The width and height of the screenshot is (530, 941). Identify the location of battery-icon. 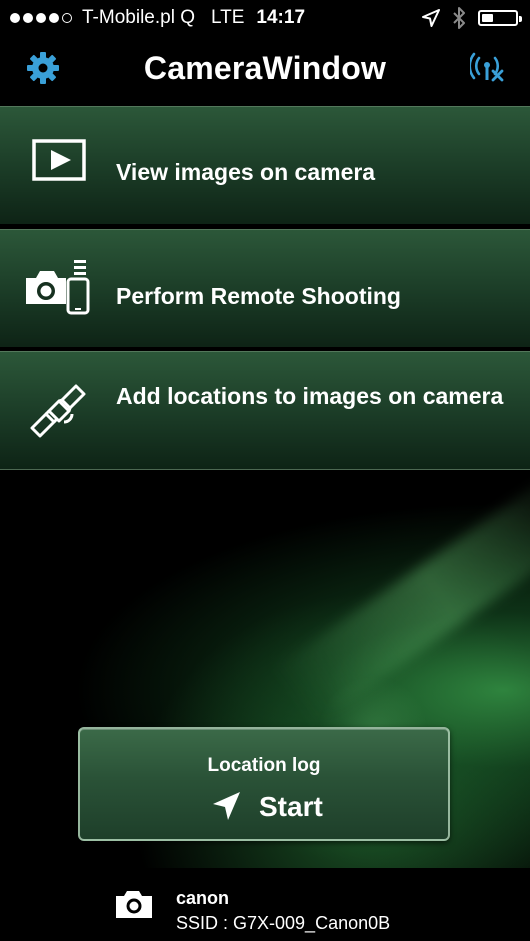
(500, 18).